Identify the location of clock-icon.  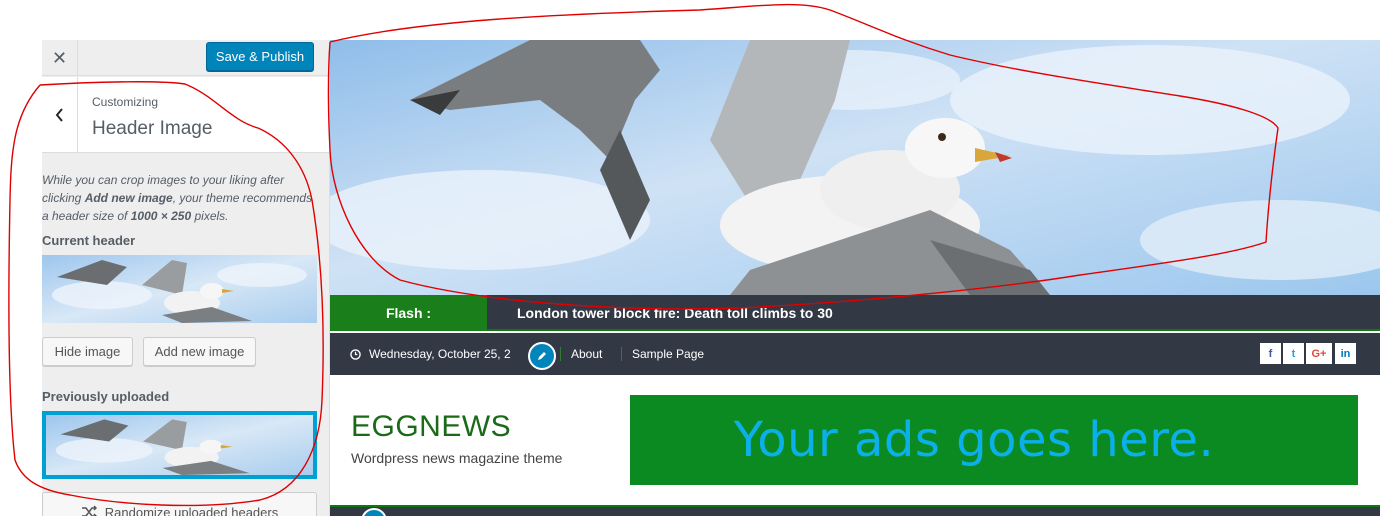
(355, 354).